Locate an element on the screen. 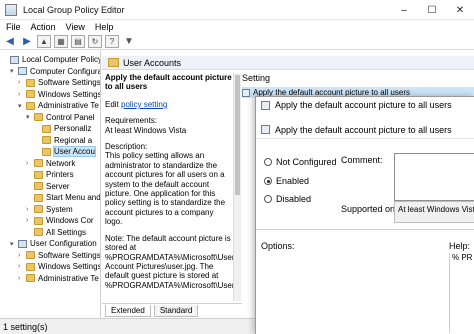 This screenshot has height=334, width=474. menu-file: File is located at coordinates (13, 27).